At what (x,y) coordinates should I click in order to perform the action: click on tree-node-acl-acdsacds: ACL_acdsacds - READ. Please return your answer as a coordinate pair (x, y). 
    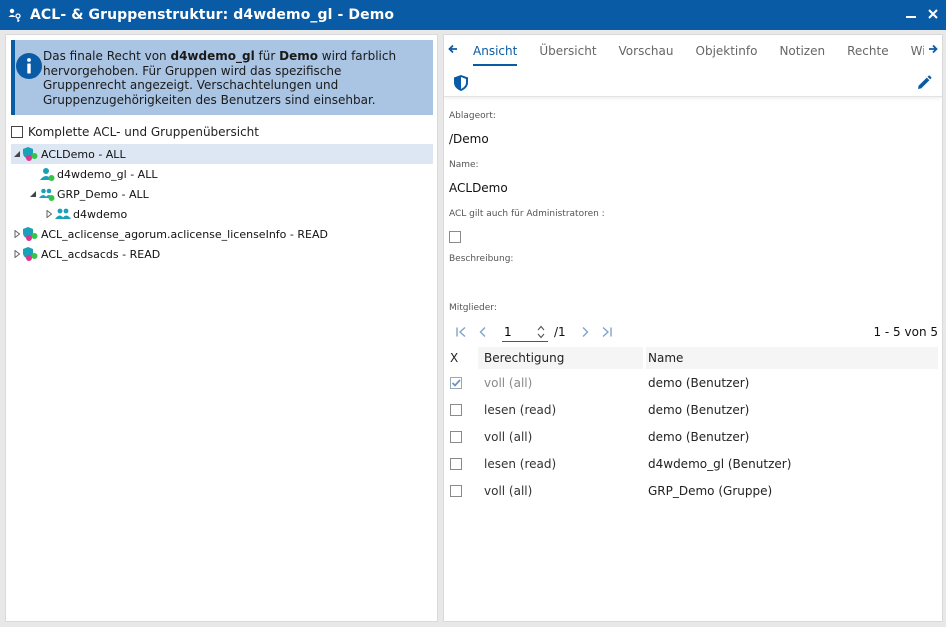
    Looking at the image, I should click on (222, 254).